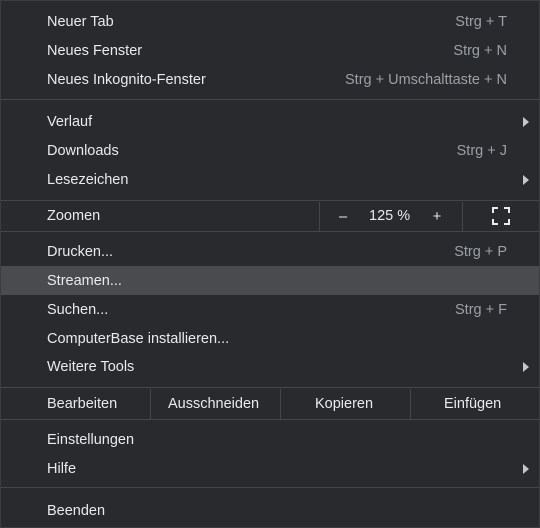  I want to click on settings-label: Einstellungen, so click(91, 439).